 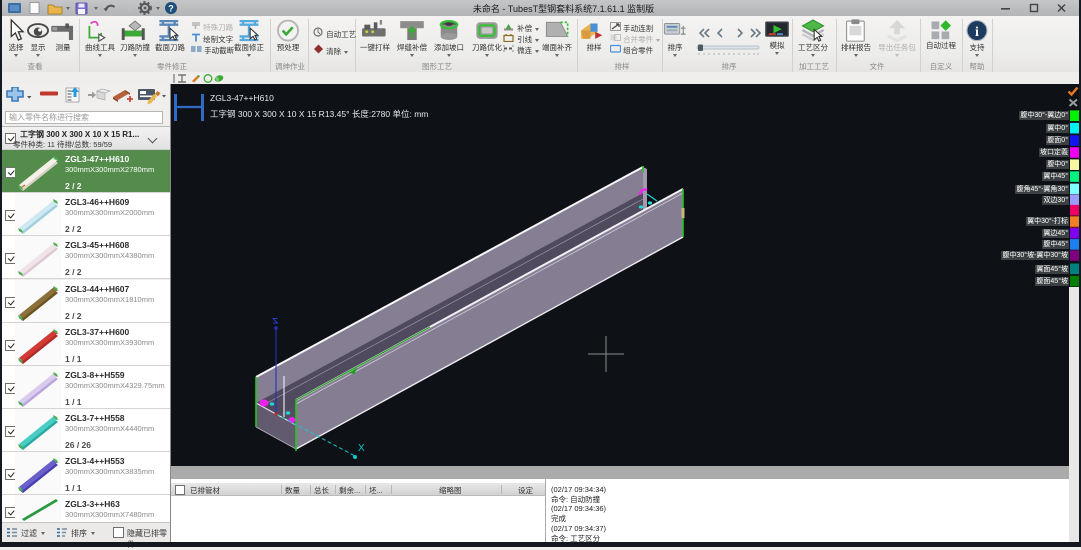 What do you see at coordinates (977, 32) in the screenshot?
I see `svg-text: i` at bounding box center [977, 32].